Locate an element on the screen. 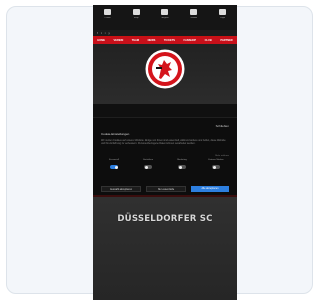 The image size is (320, 300). essential-toggle is located at coordinates (114, 167).